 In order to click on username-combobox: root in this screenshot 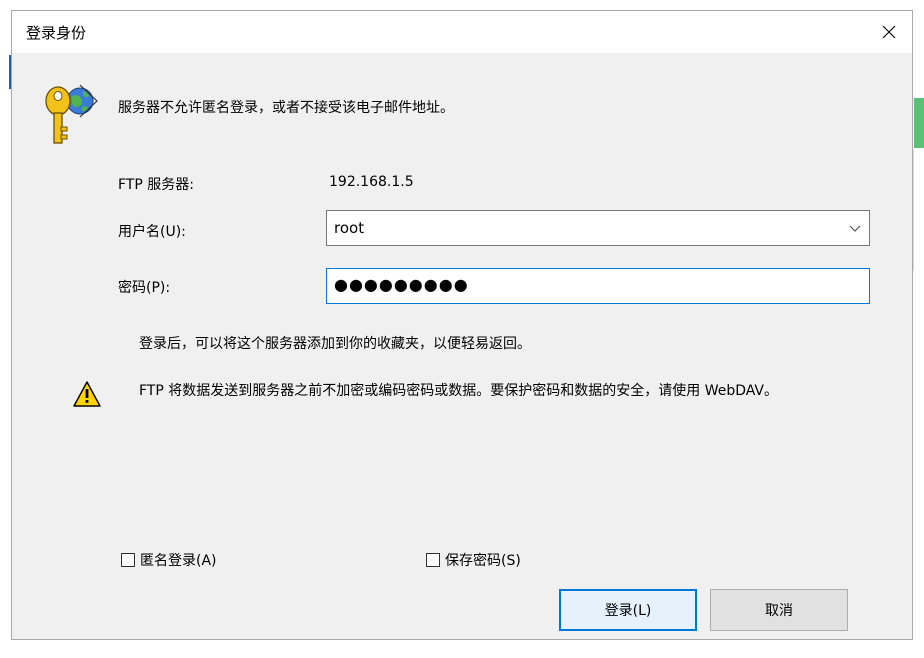, I will do `click(598, 228)`.